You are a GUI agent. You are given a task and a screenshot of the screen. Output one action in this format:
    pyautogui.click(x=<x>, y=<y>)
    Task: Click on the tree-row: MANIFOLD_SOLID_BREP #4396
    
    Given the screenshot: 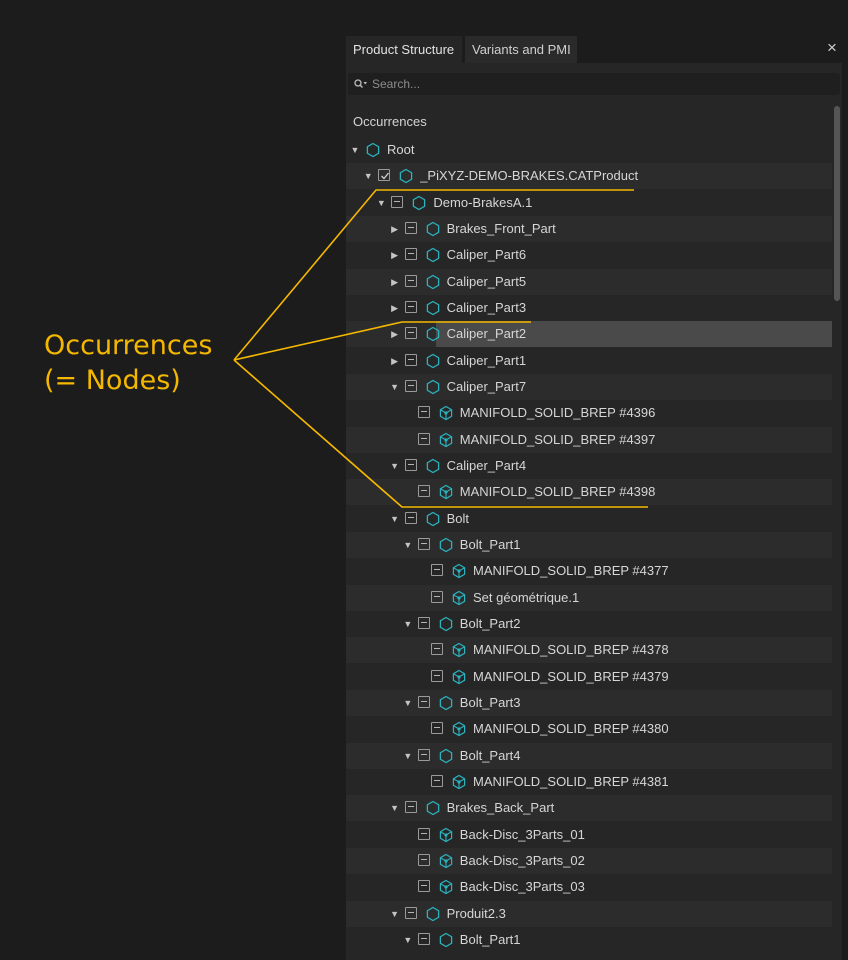 What is the action you would take?
    pyautogui.click(x=589, y=413)
    